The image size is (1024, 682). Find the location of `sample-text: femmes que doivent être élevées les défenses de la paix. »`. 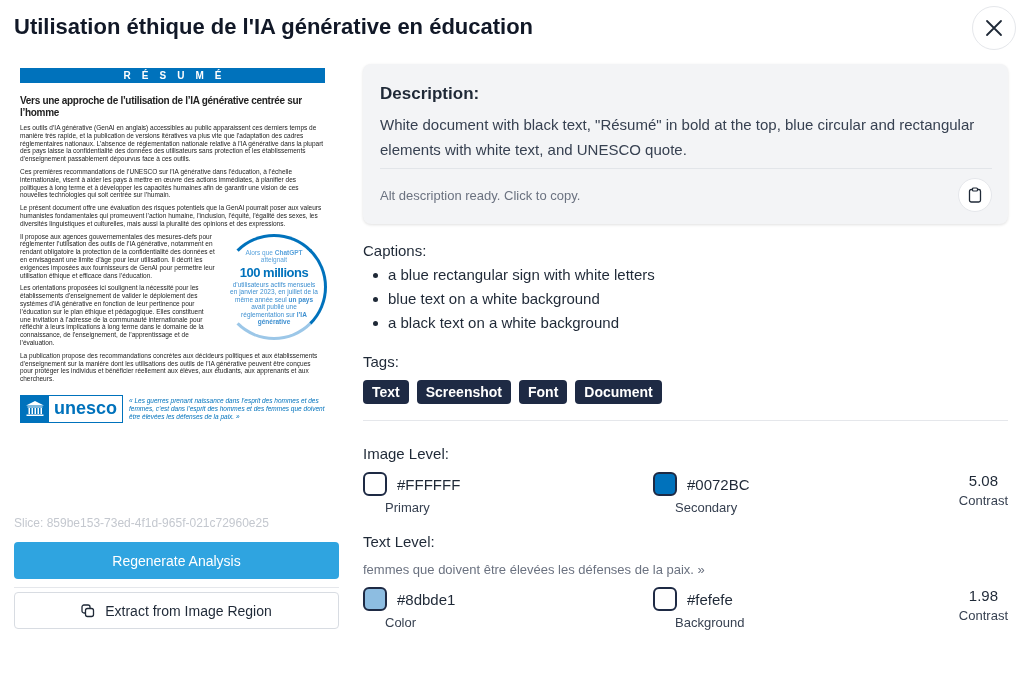

sample-text: femmes que doivent être élevées les défenses de la paix. » is located at coordinates (534, 569).